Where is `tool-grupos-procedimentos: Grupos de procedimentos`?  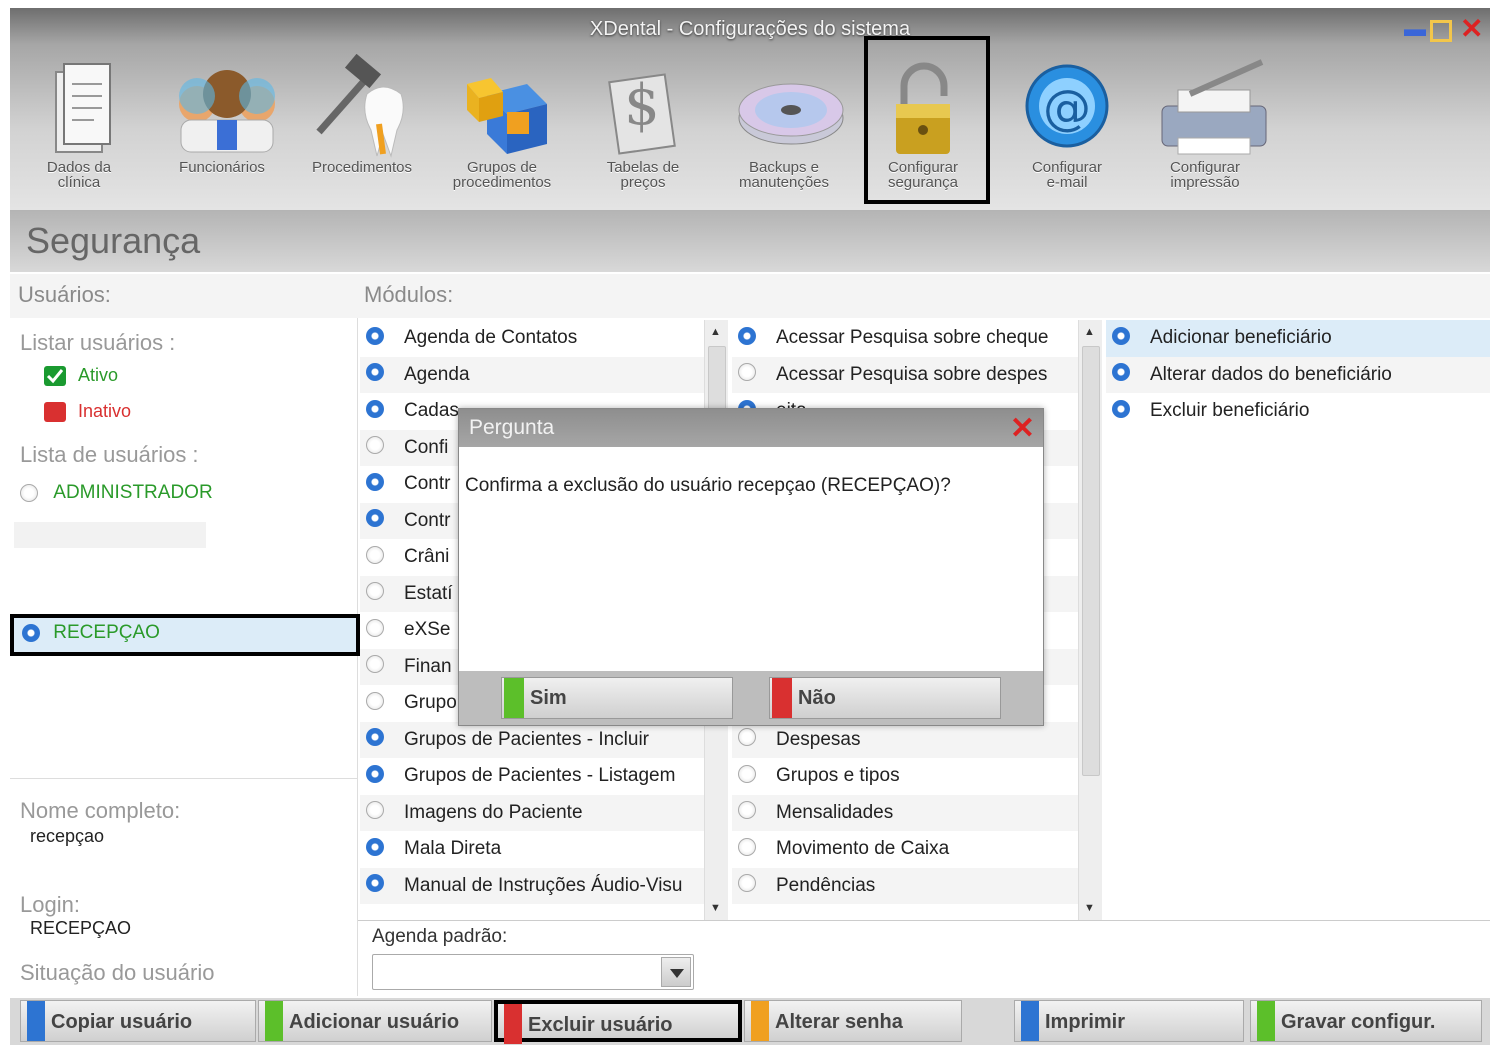
tool-grupos-procedimentos: Grupos de procedimentos is located at coordinates (502, 127).